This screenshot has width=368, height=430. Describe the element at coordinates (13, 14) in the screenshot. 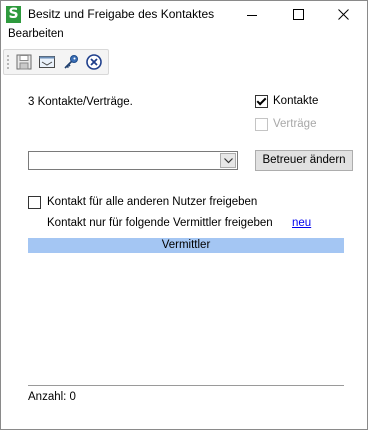

I see `app-logo-icon: S` at that location.